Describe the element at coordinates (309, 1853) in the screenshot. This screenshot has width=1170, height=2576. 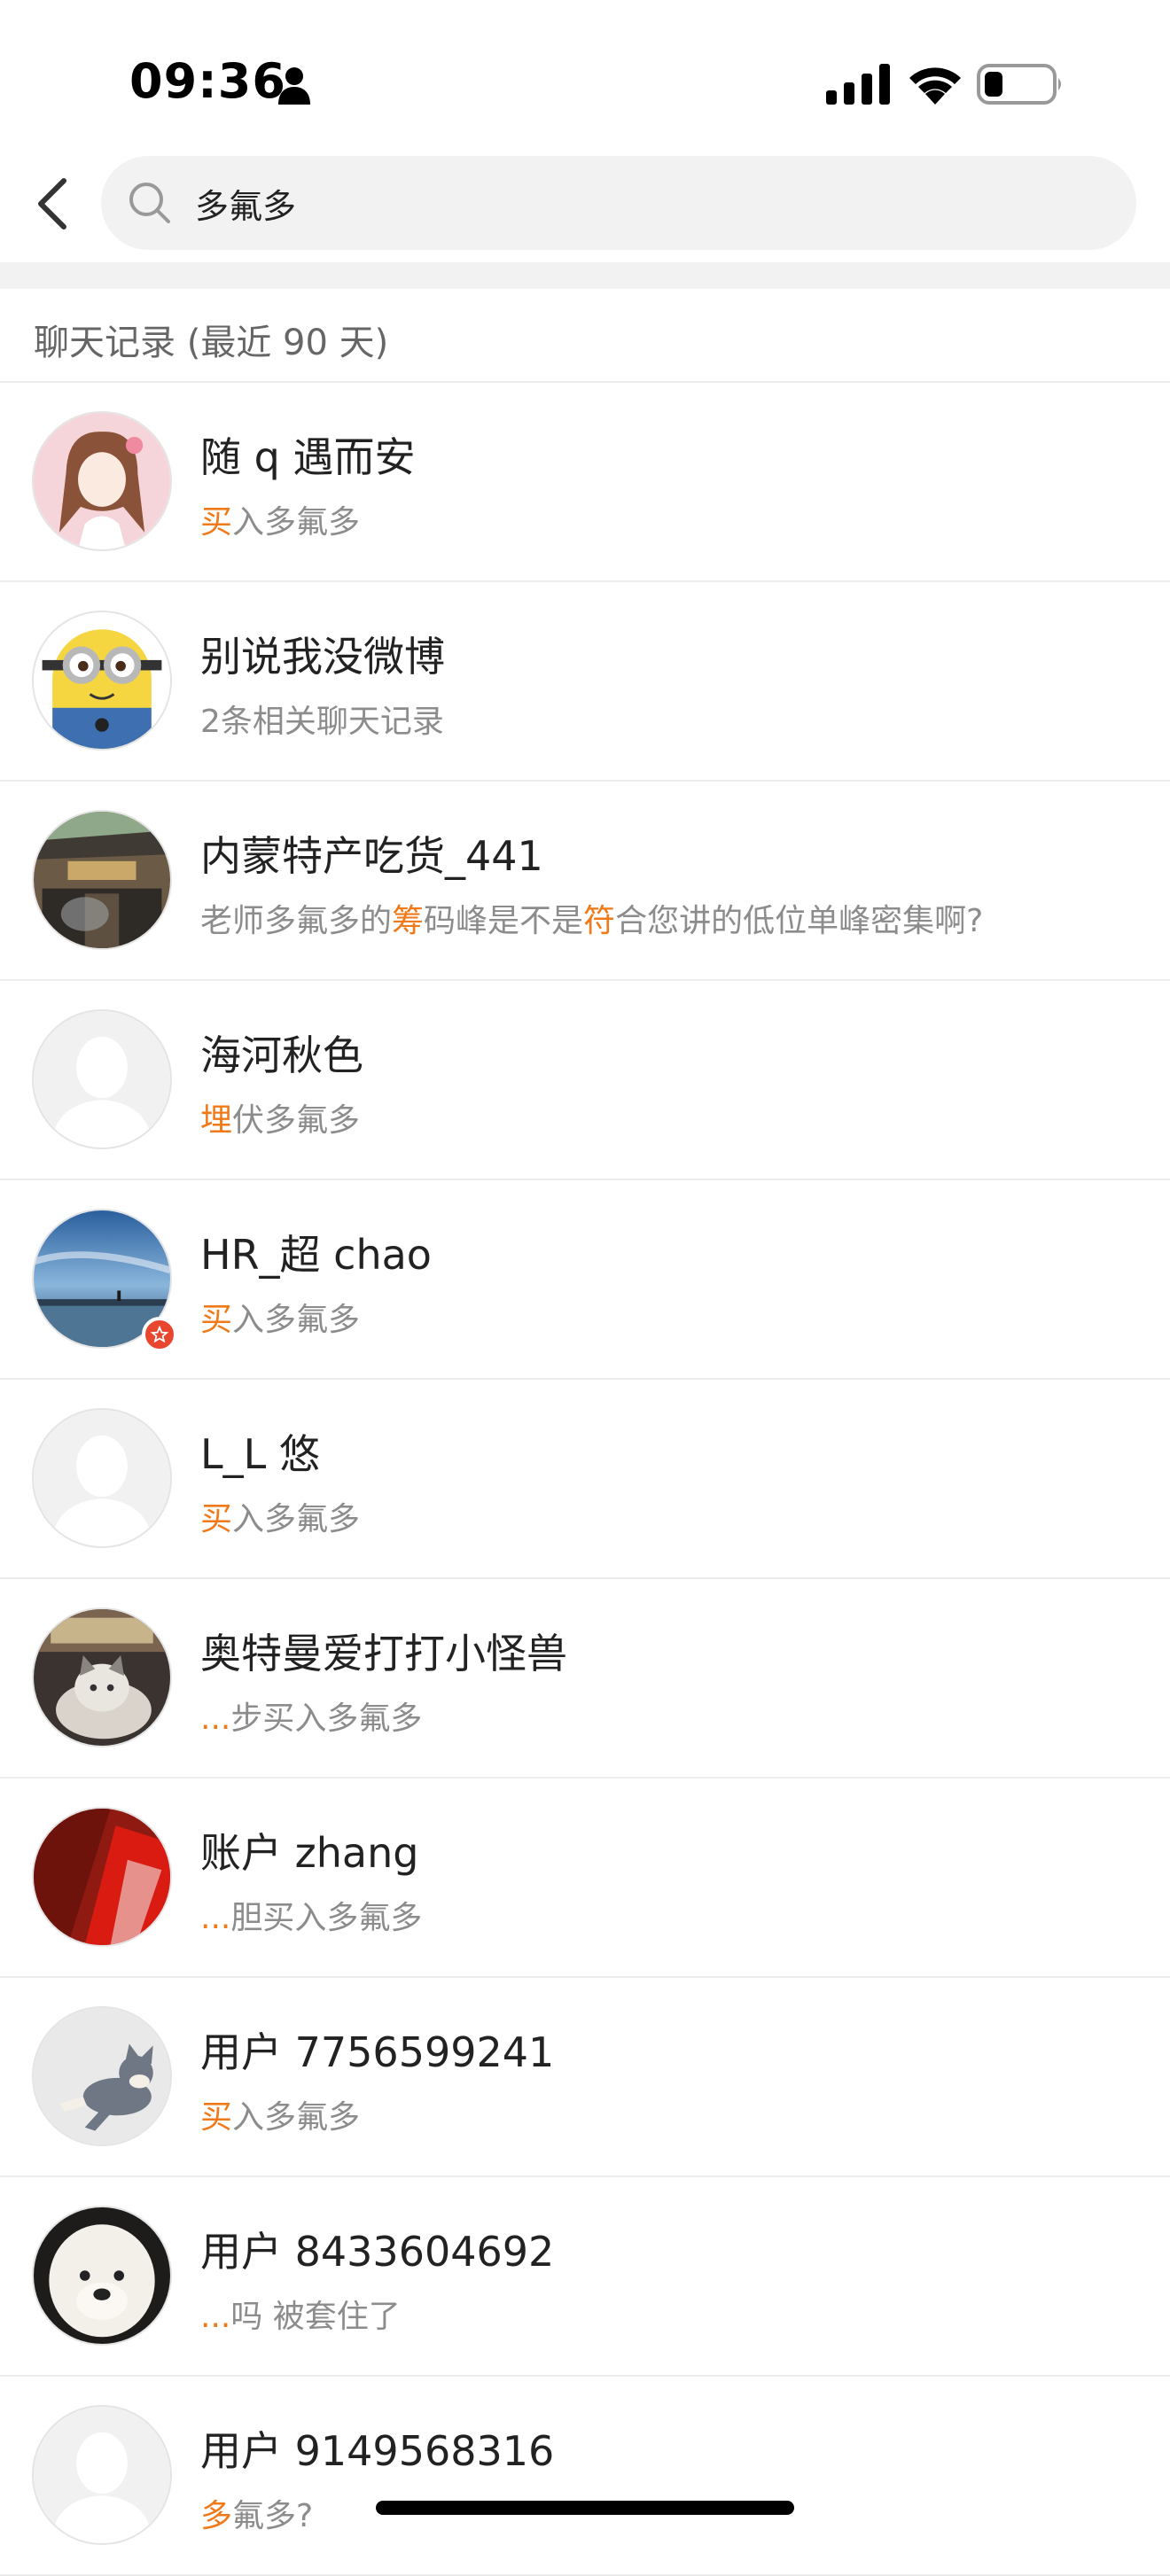
I see `contact-name: 账户 zhang` at that location.